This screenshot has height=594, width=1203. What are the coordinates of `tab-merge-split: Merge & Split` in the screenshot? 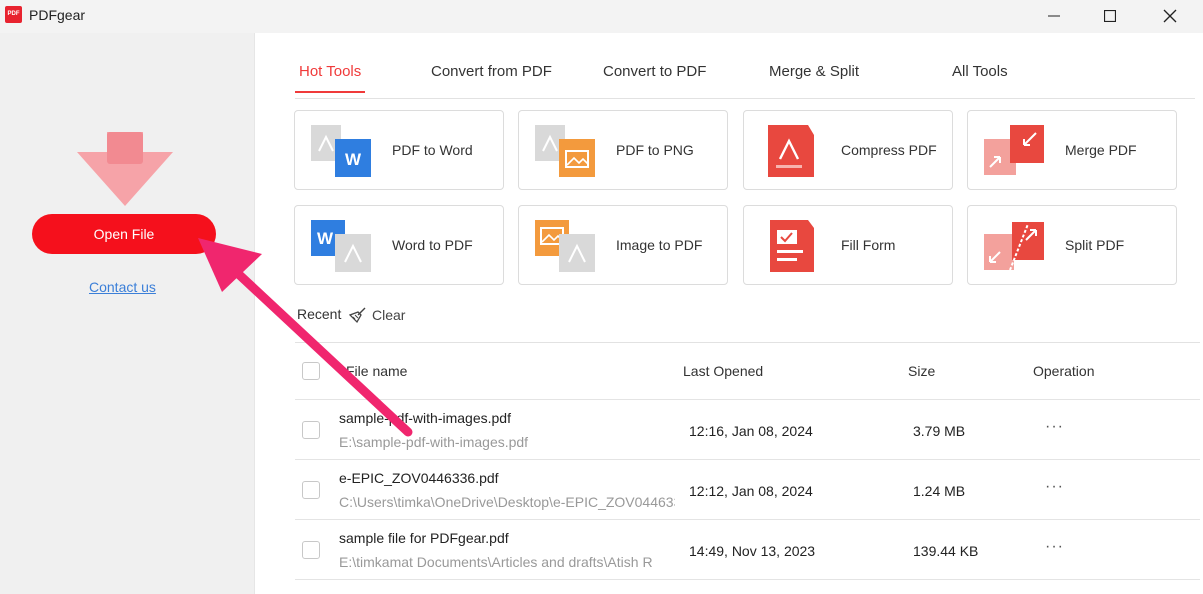 It's located at (814, 71).